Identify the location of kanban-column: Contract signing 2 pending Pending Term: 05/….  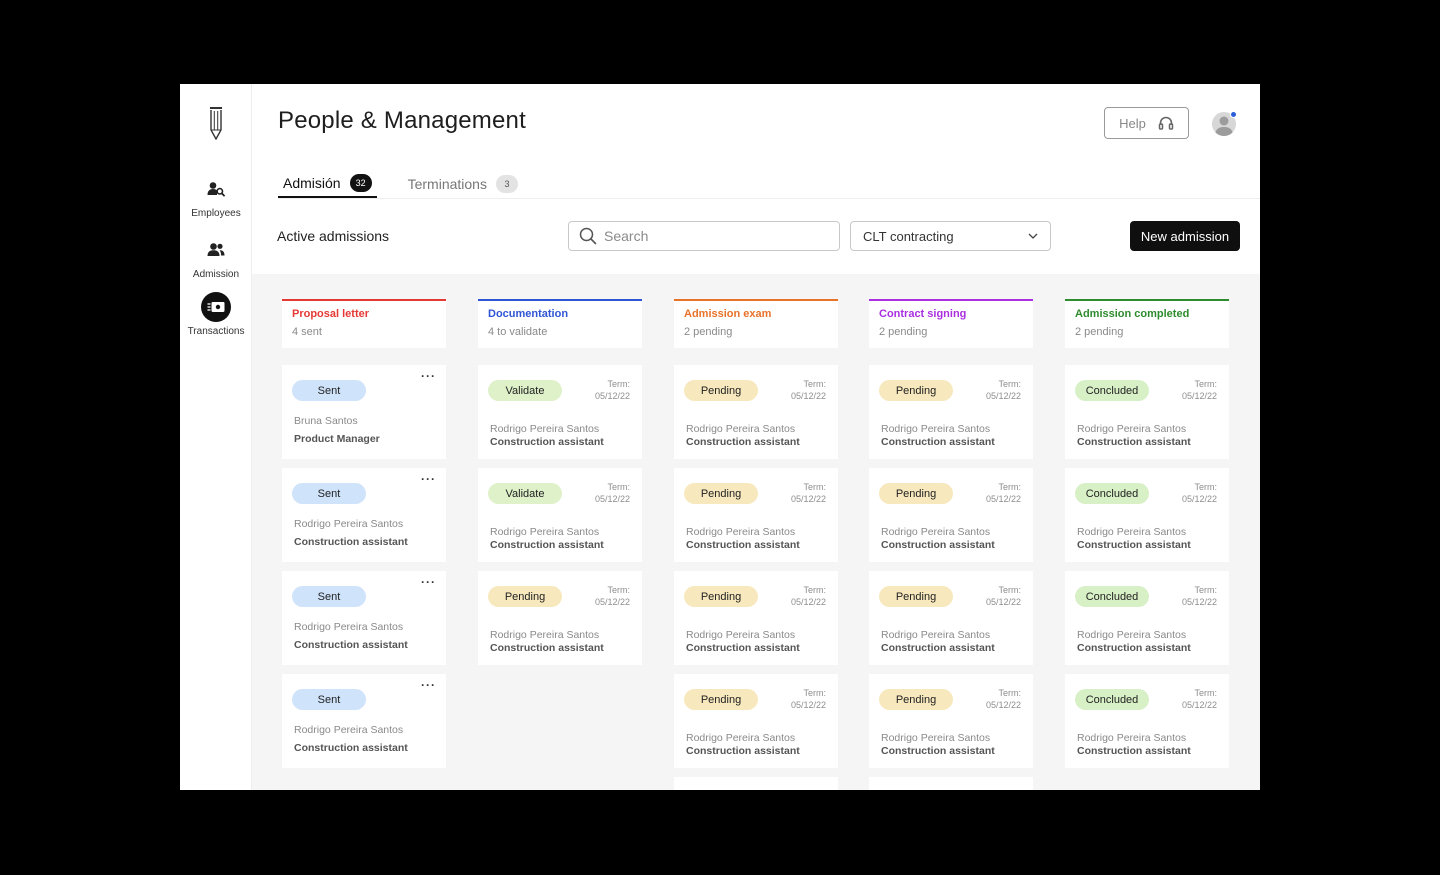
(951, 544).